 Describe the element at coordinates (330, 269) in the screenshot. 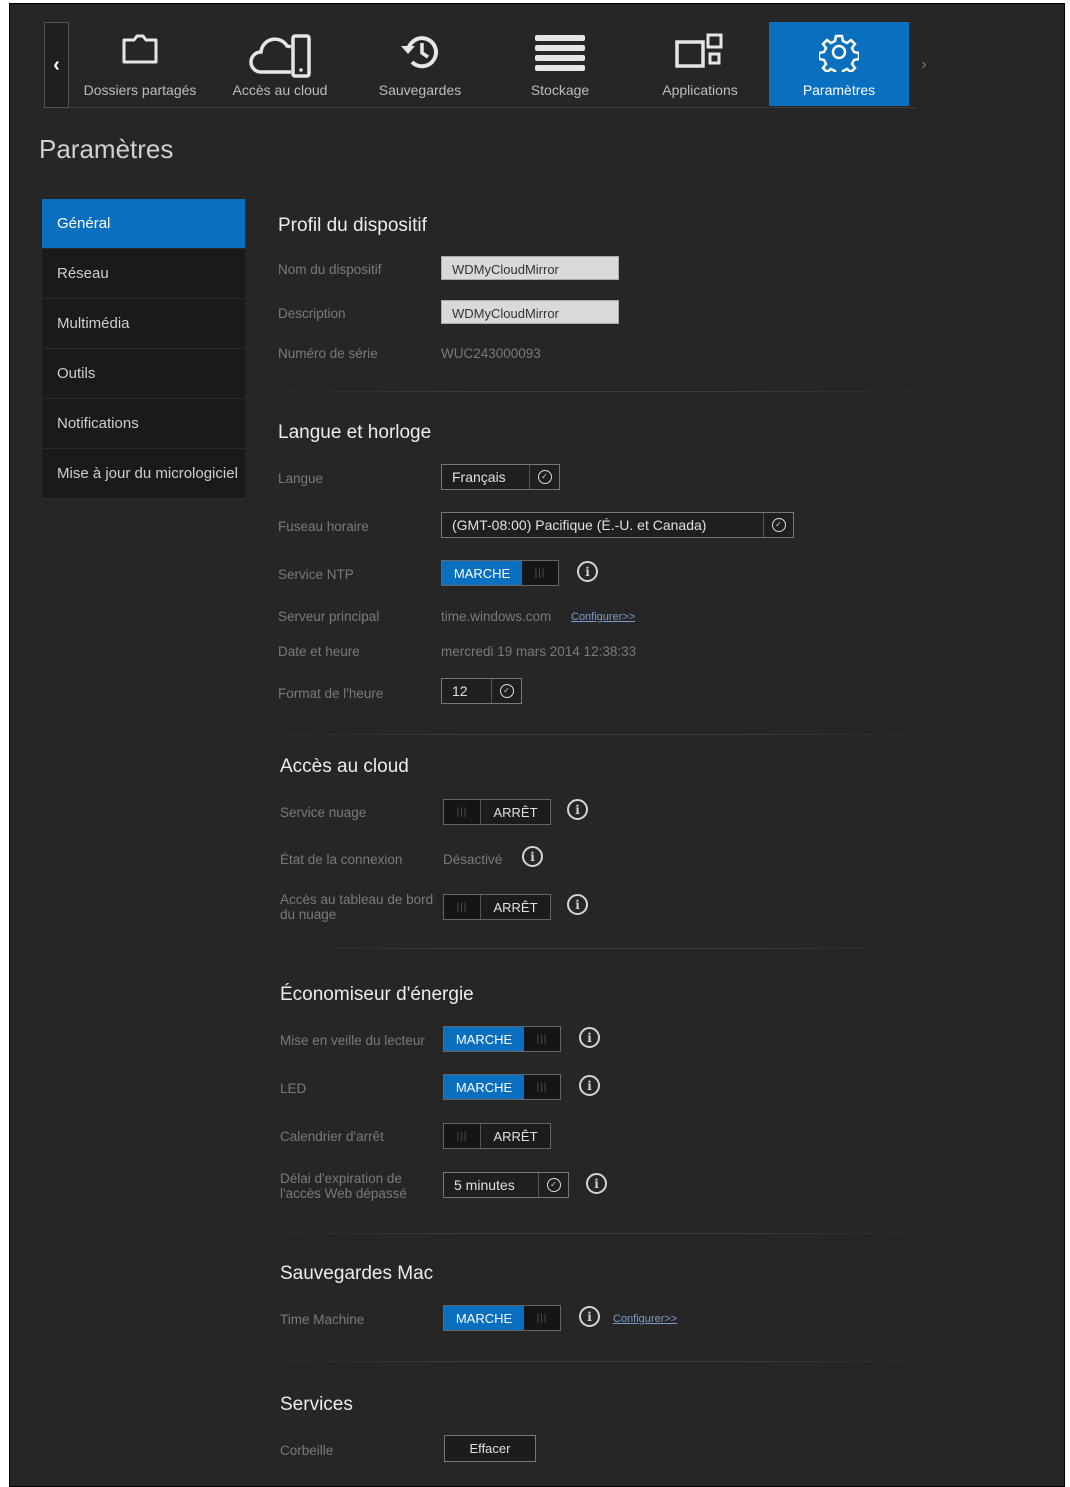

I see `device-name-label: Nom du dispositif` at that location.